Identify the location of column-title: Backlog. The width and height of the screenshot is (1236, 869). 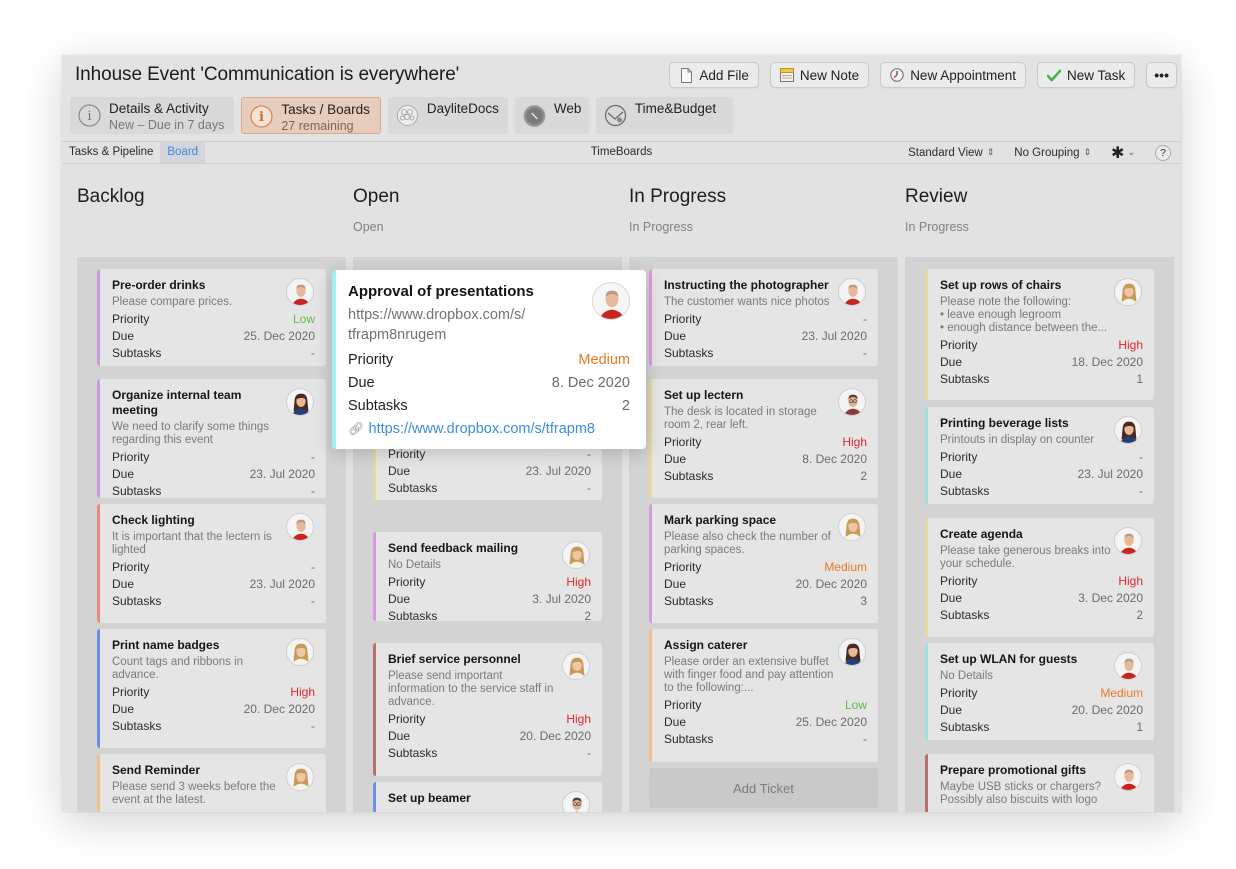
(111, 196).